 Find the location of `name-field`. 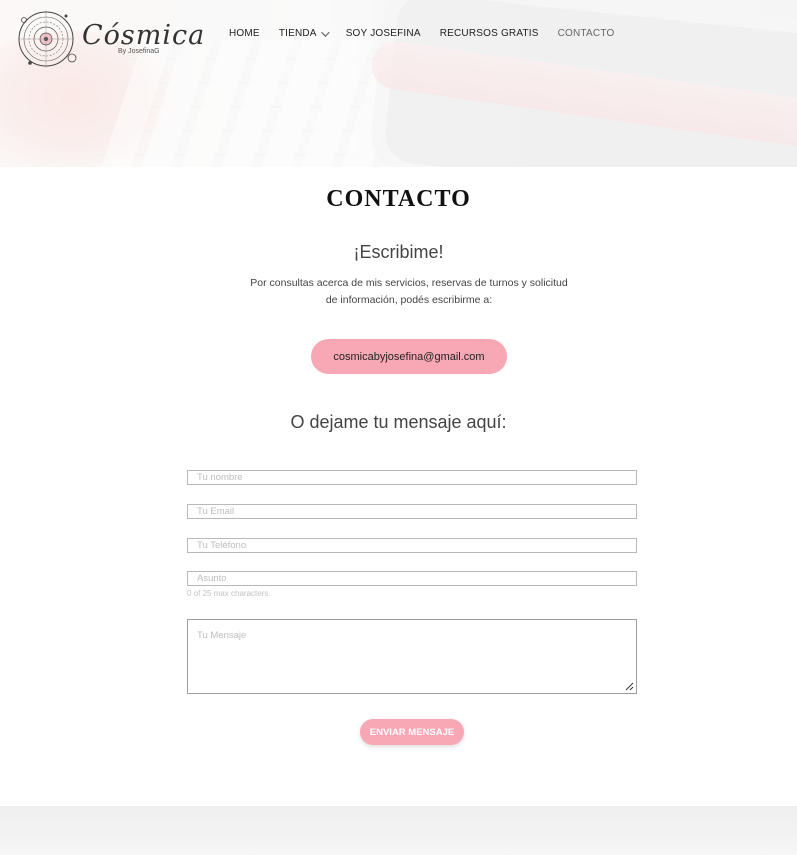

name-field is located at coordinates (412, 477).